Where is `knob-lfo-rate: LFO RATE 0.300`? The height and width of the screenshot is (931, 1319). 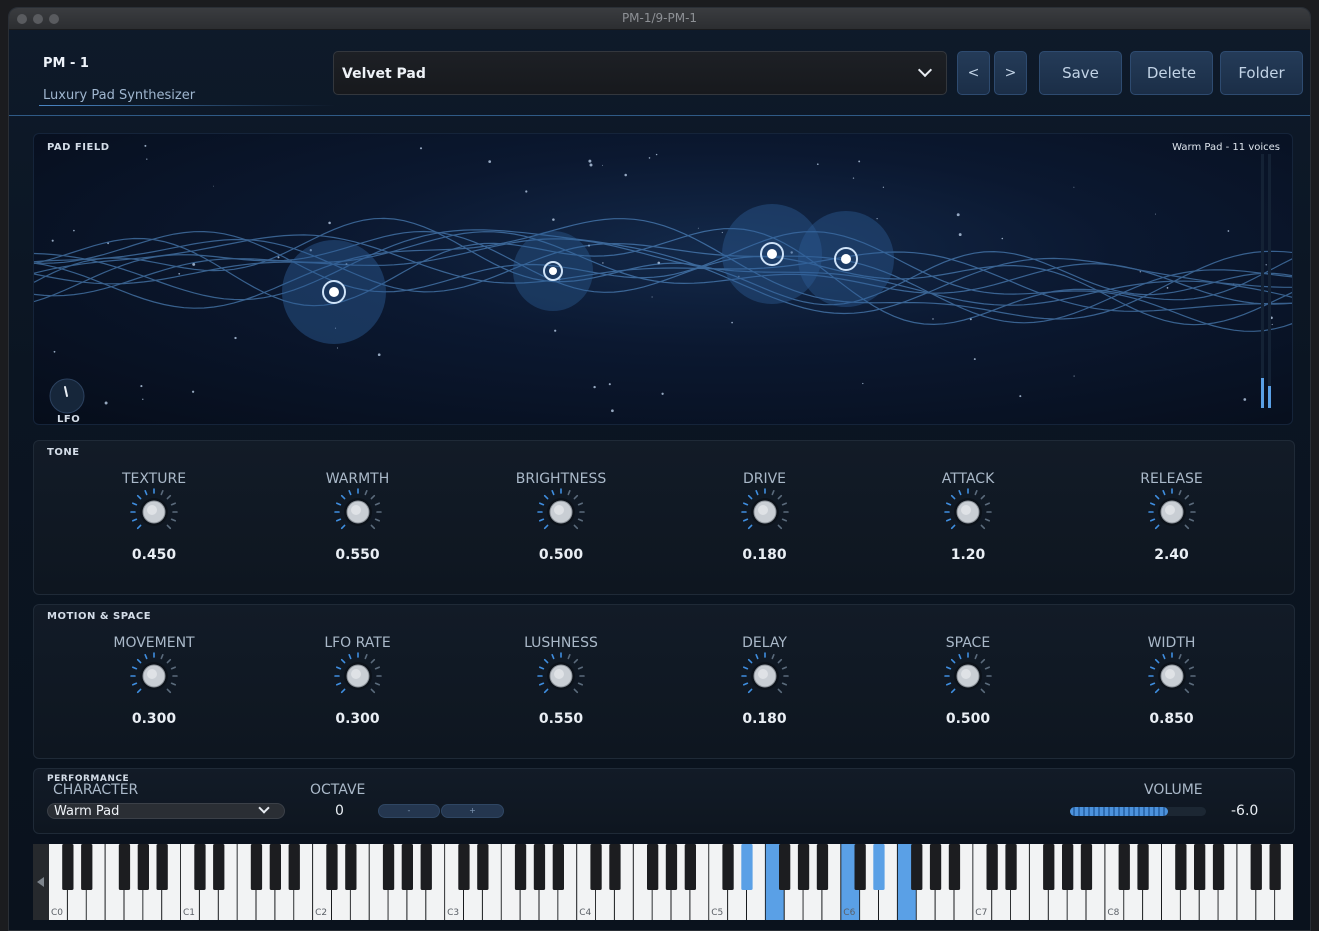
knob-lfo-rate: LFO RATE 0.300 is located at coordinates (358, 685).